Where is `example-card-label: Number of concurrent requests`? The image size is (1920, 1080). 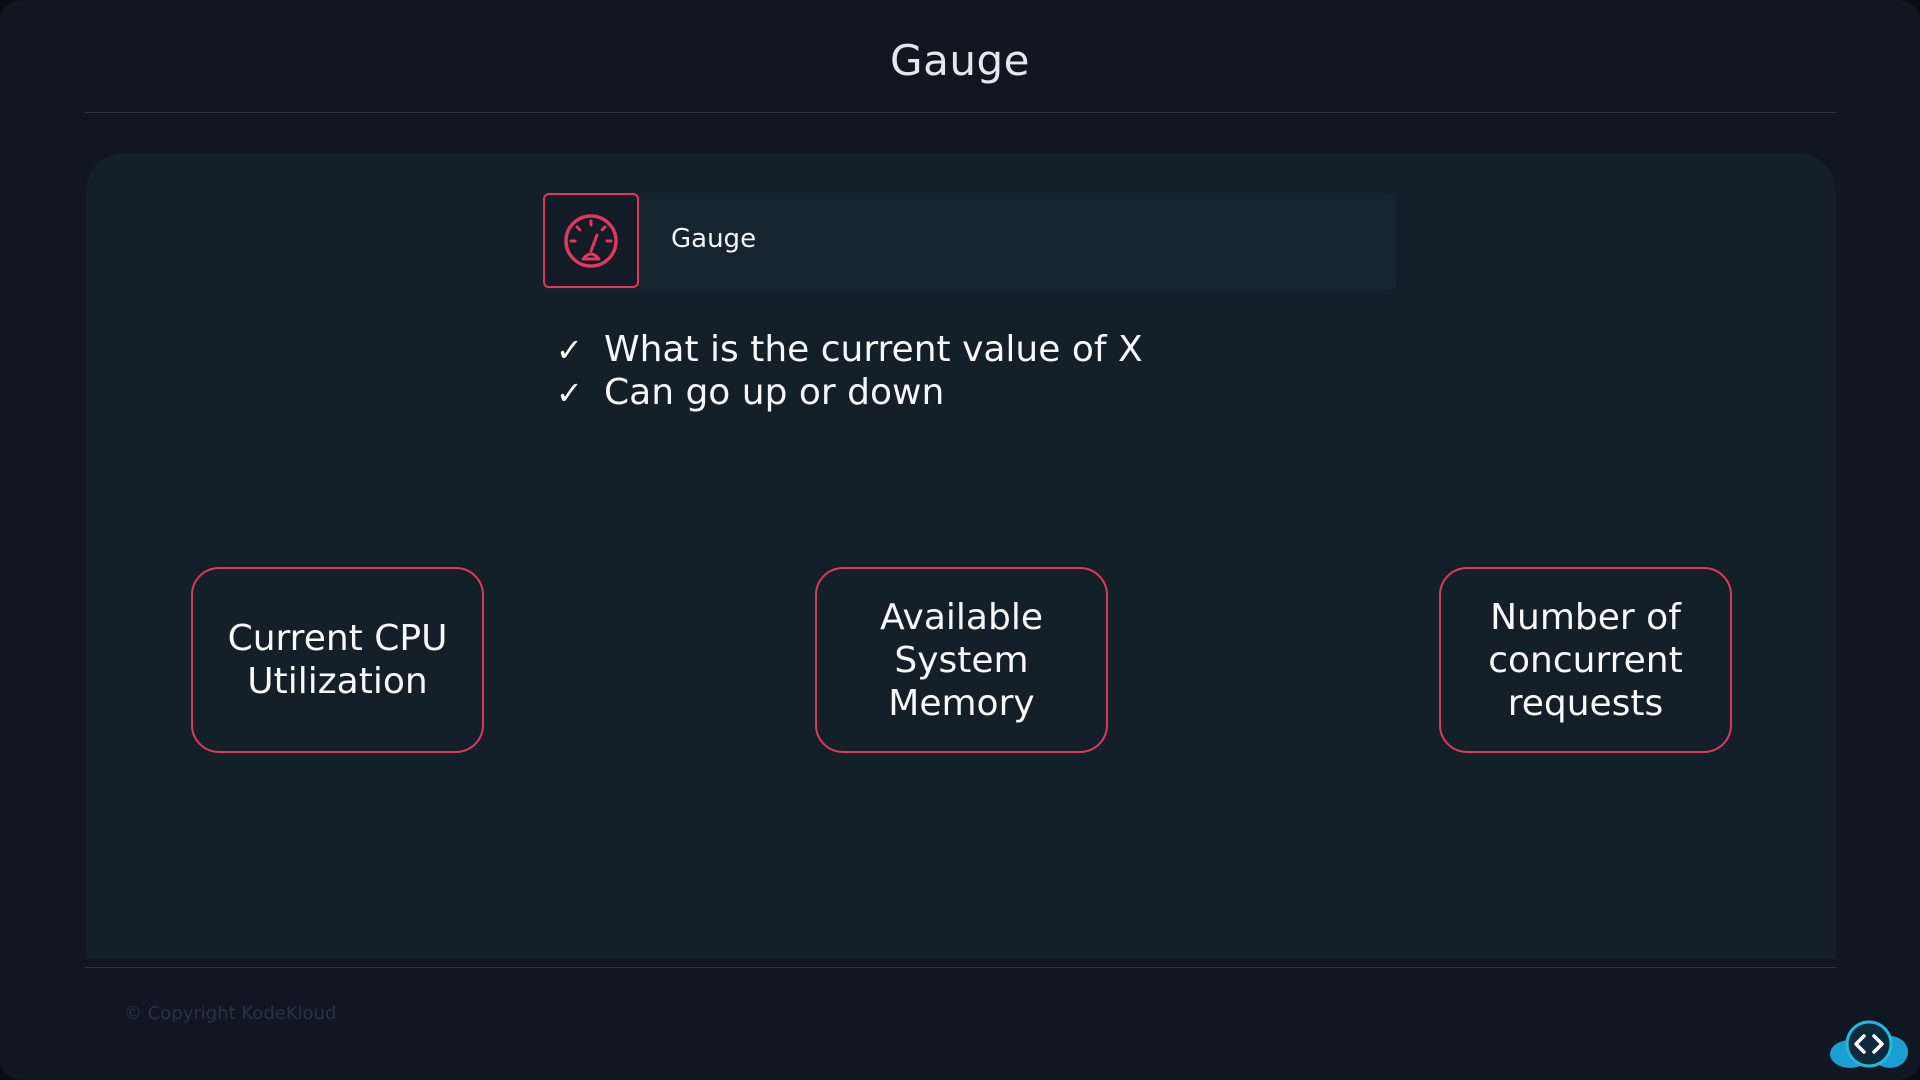
example-card-label: Number of concurrent requests is located at coordinates (1585, 660).